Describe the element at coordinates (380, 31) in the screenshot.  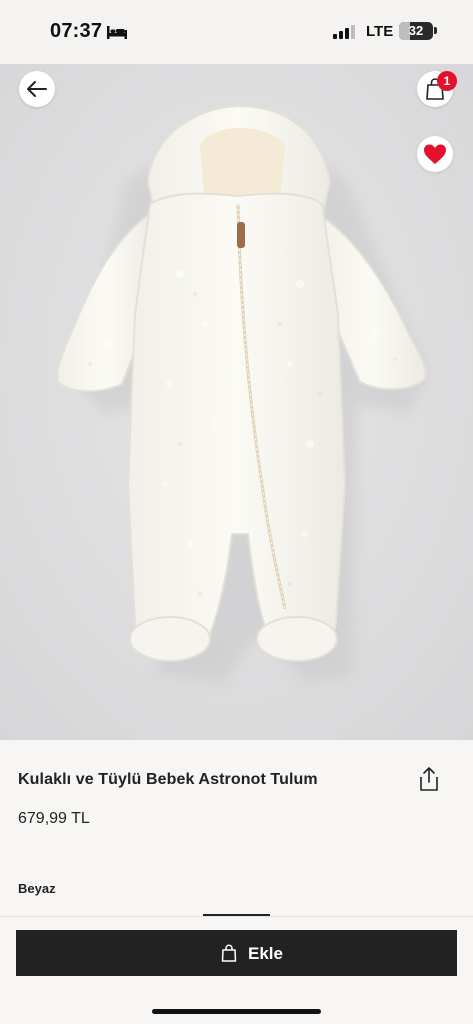
I see `network-type: LTE` at that location.